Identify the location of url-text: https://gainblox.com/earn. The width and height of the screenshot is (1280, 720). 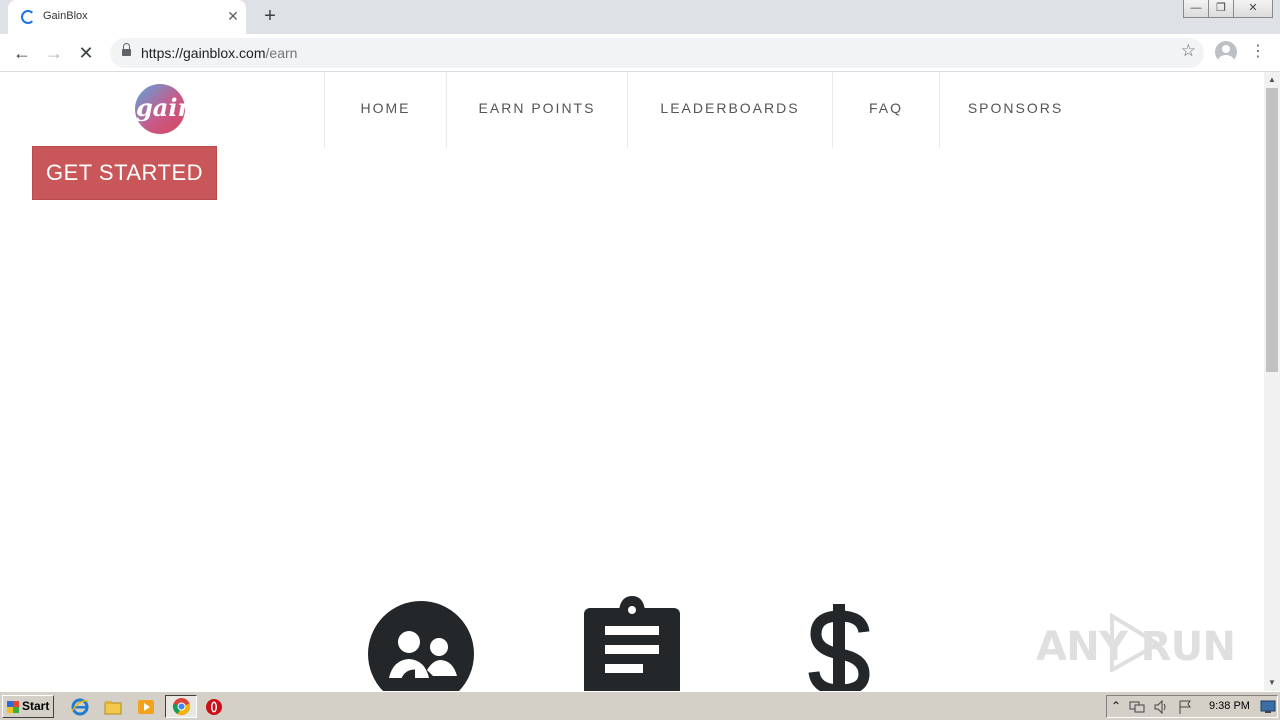
(219, 53).